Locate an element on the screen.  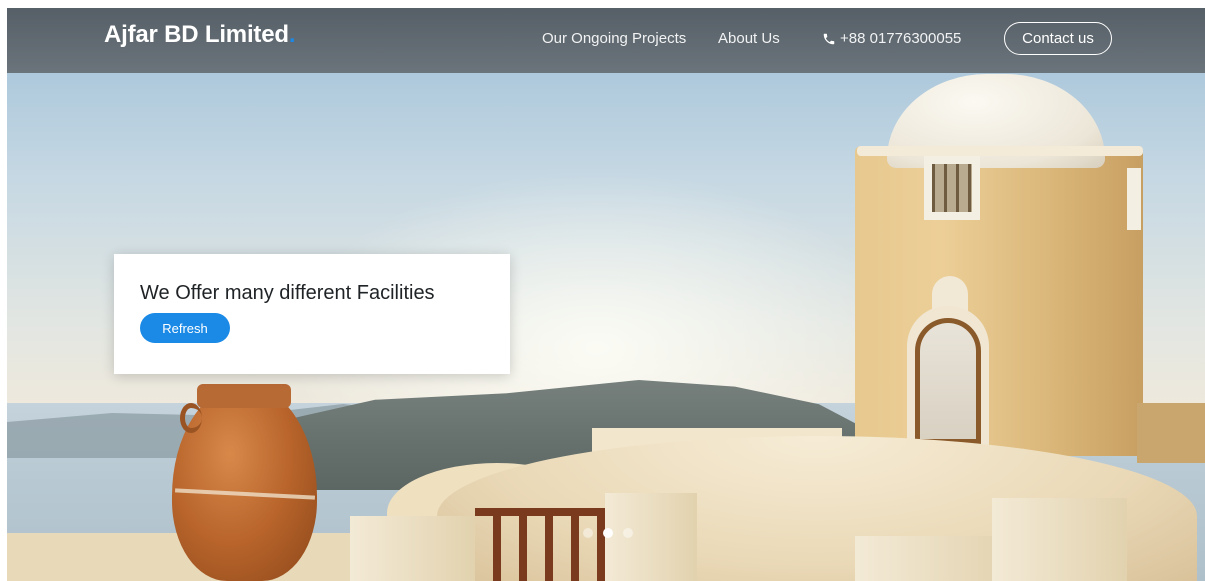
amphora-neck is located at coordinates (244, 396).